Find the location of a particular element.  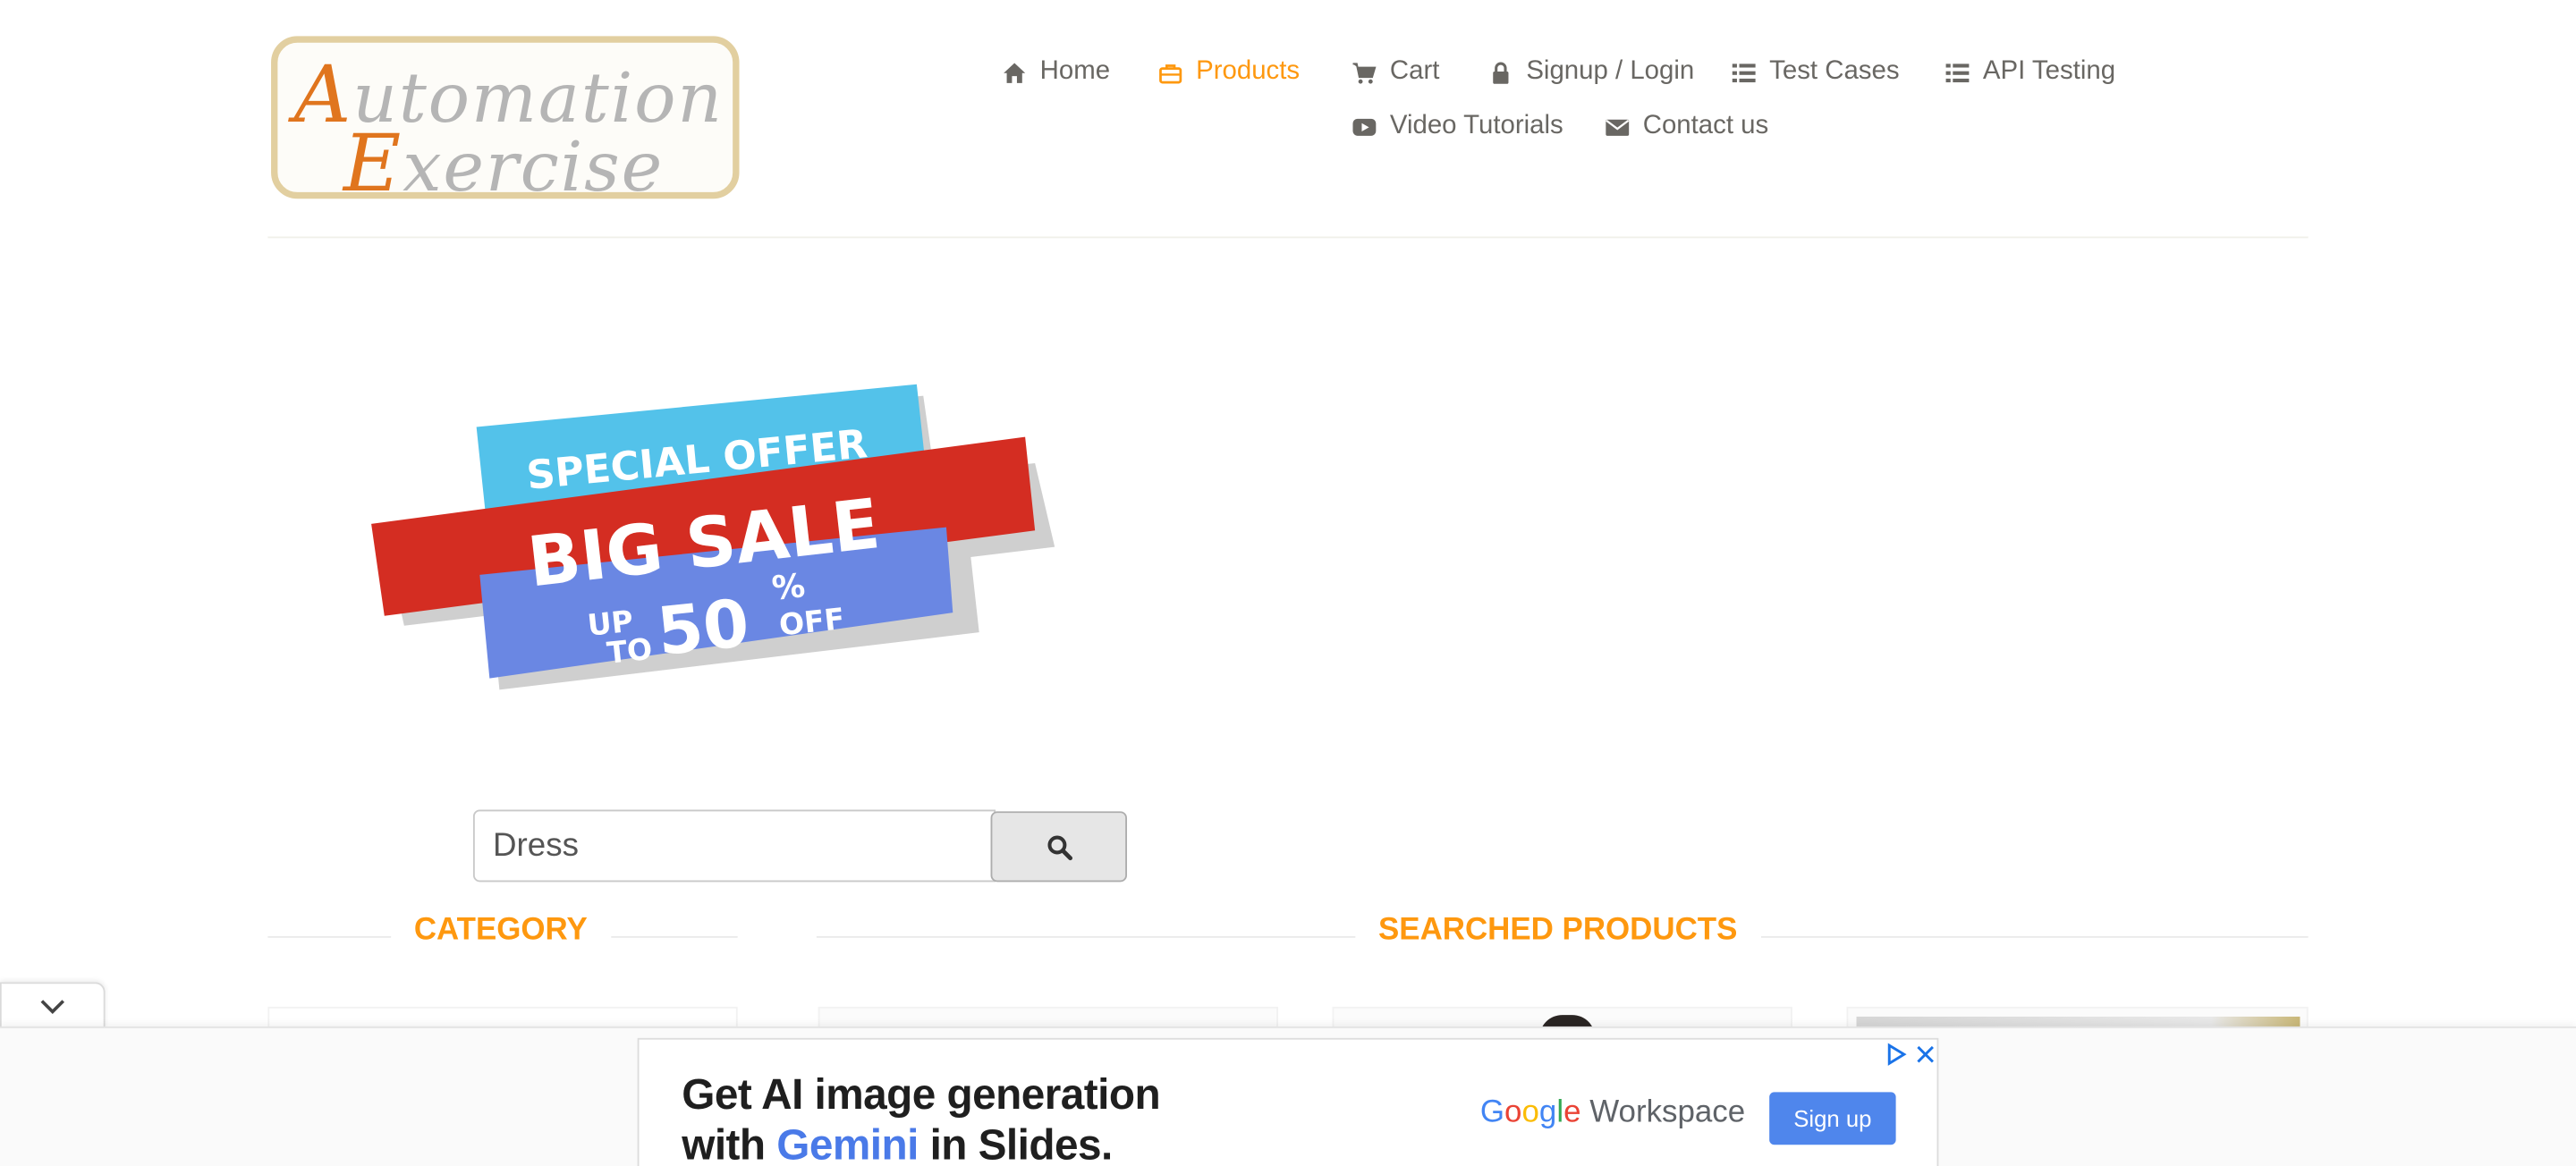

search-icon is located at coordinates (1059, 847).